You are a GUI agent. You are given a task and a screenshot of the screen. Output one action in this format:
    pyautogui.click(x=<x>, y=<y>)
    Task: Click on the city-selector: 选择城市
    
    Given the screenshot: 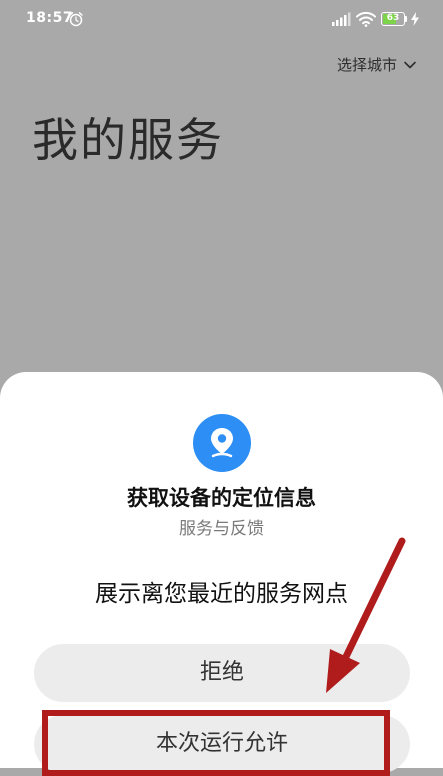 What is the action you would take?
    pyautogui.click(x=377, y=64)
    